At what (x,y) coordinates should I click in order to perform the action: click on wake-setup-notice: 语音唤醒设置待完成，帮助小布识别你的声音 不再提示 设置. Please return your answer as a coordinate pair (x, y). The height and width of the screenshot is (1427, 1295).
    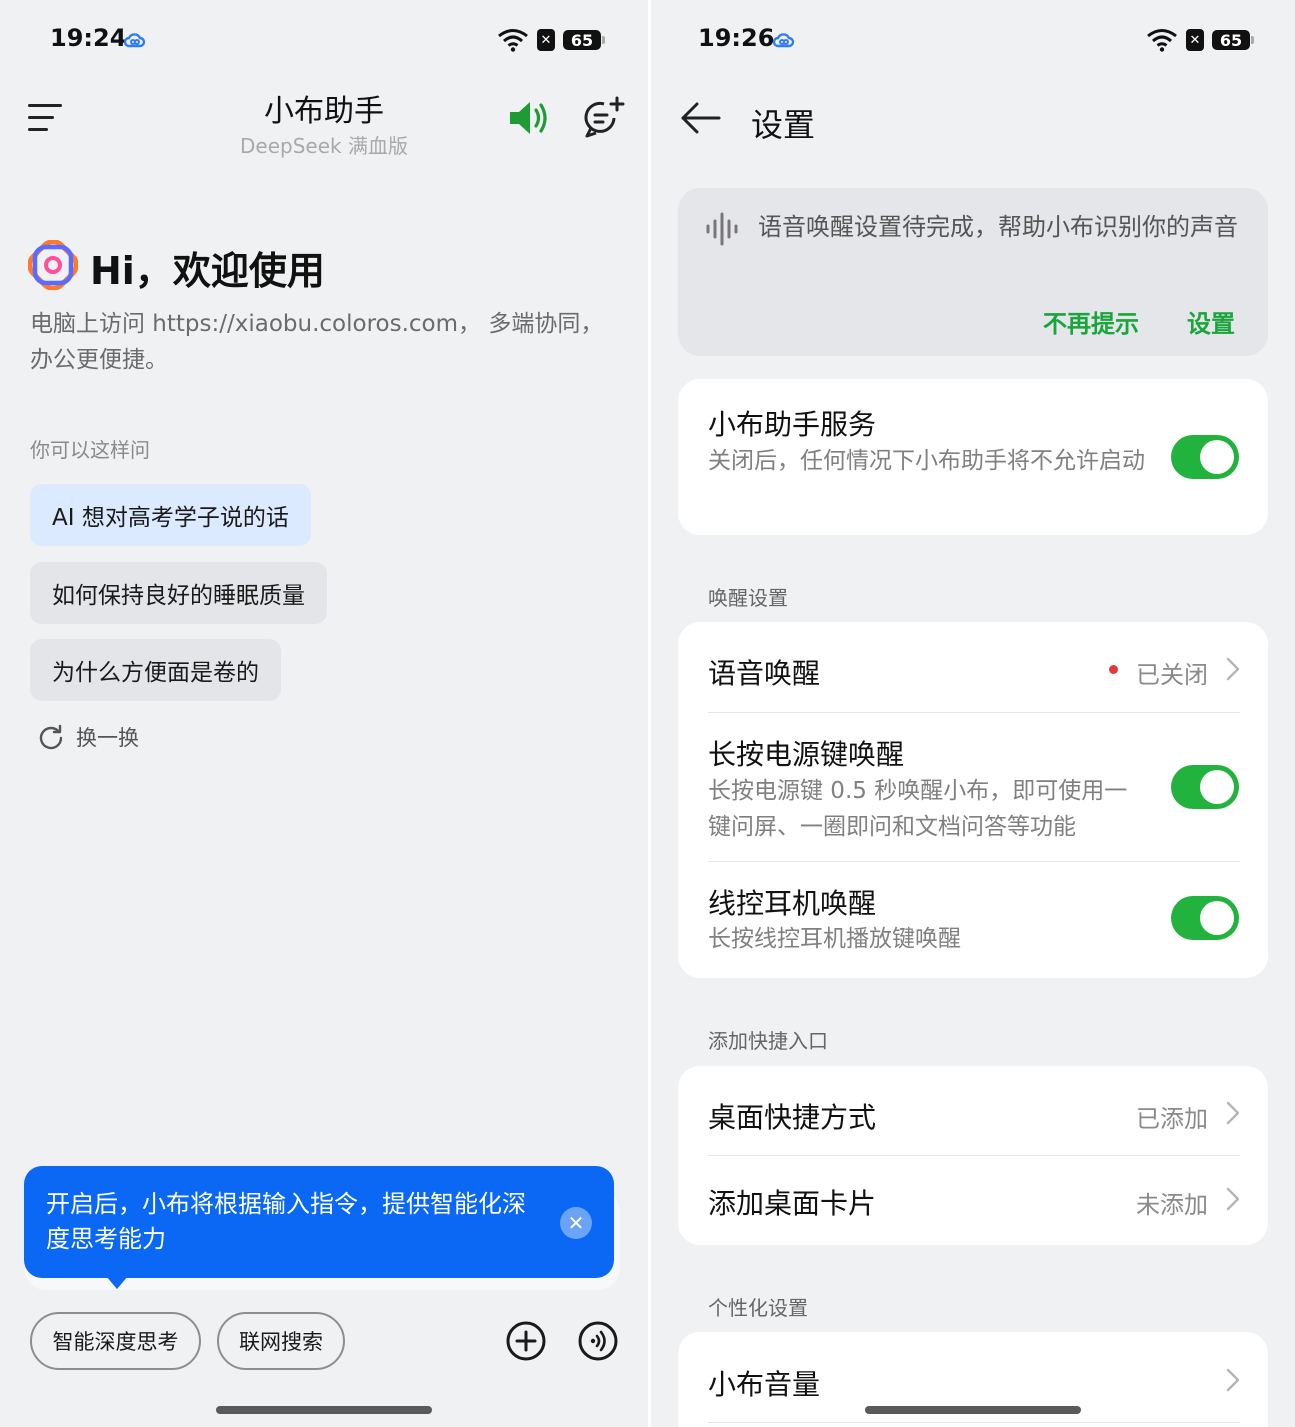
    Looking at the image, I should click on (973, 272).